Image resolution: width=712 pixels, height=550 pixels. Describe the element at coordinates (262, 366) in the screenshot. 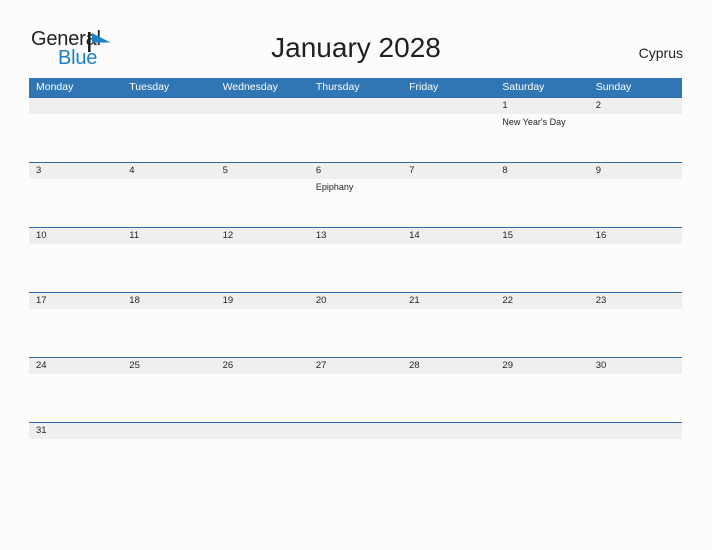

I see `day-number: 26` at that location.